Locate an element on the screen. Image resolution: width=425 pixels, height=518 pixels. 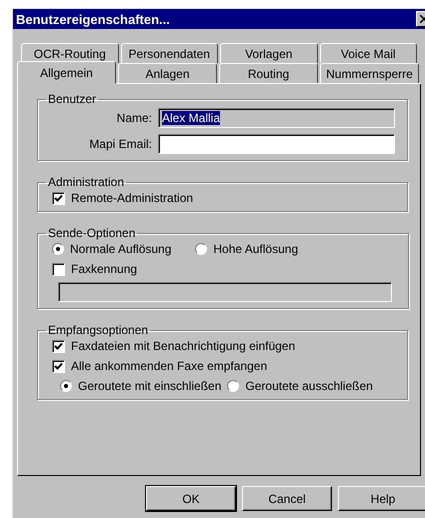
group-title: Sende-Optionen is located at coordinates (91, 233).